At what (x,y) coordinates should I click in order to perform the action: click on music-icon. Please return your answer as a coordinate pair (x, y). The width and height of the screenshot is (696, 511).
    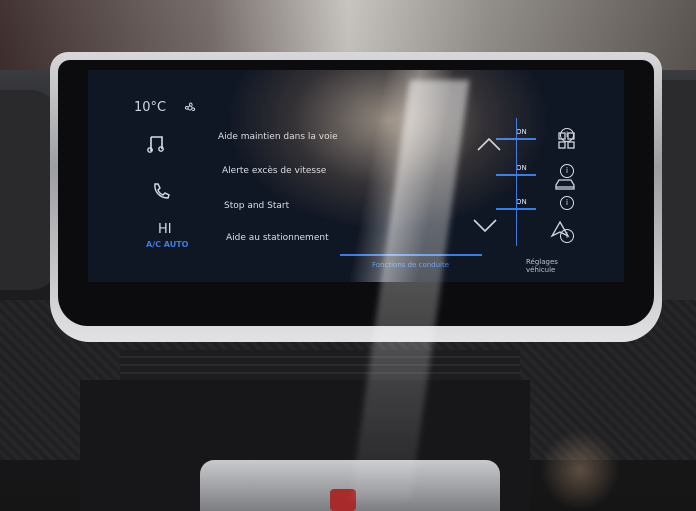
    Looking at the image, I should click on (156, 144).